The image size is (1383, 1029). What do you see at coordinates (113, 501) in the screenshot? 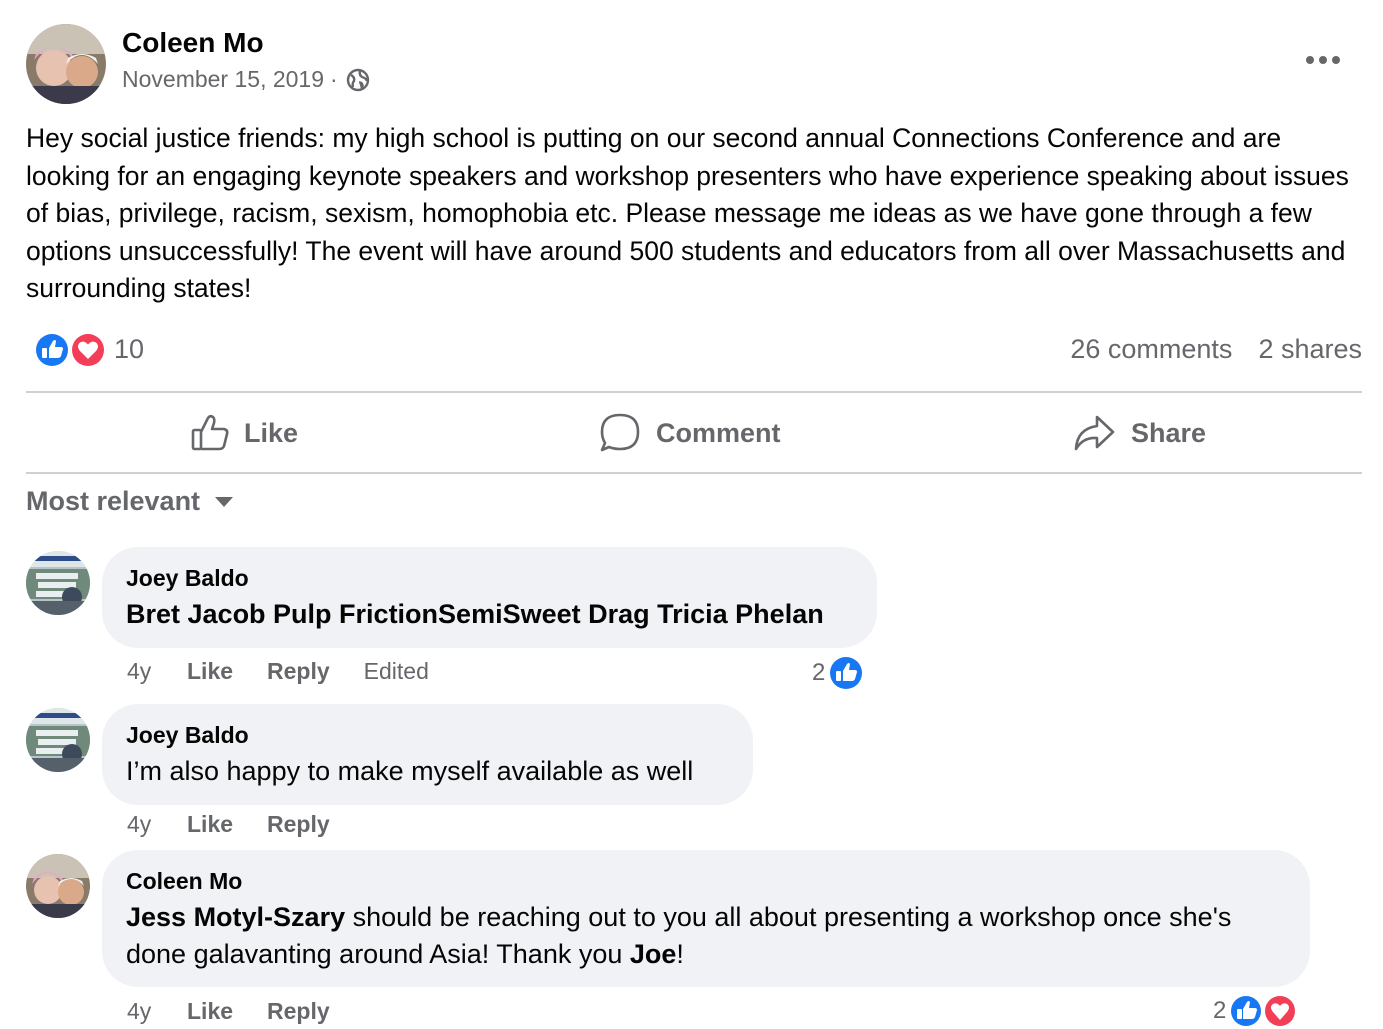
I see `sort-label: Most relevant` at bounding box center [113, 501].